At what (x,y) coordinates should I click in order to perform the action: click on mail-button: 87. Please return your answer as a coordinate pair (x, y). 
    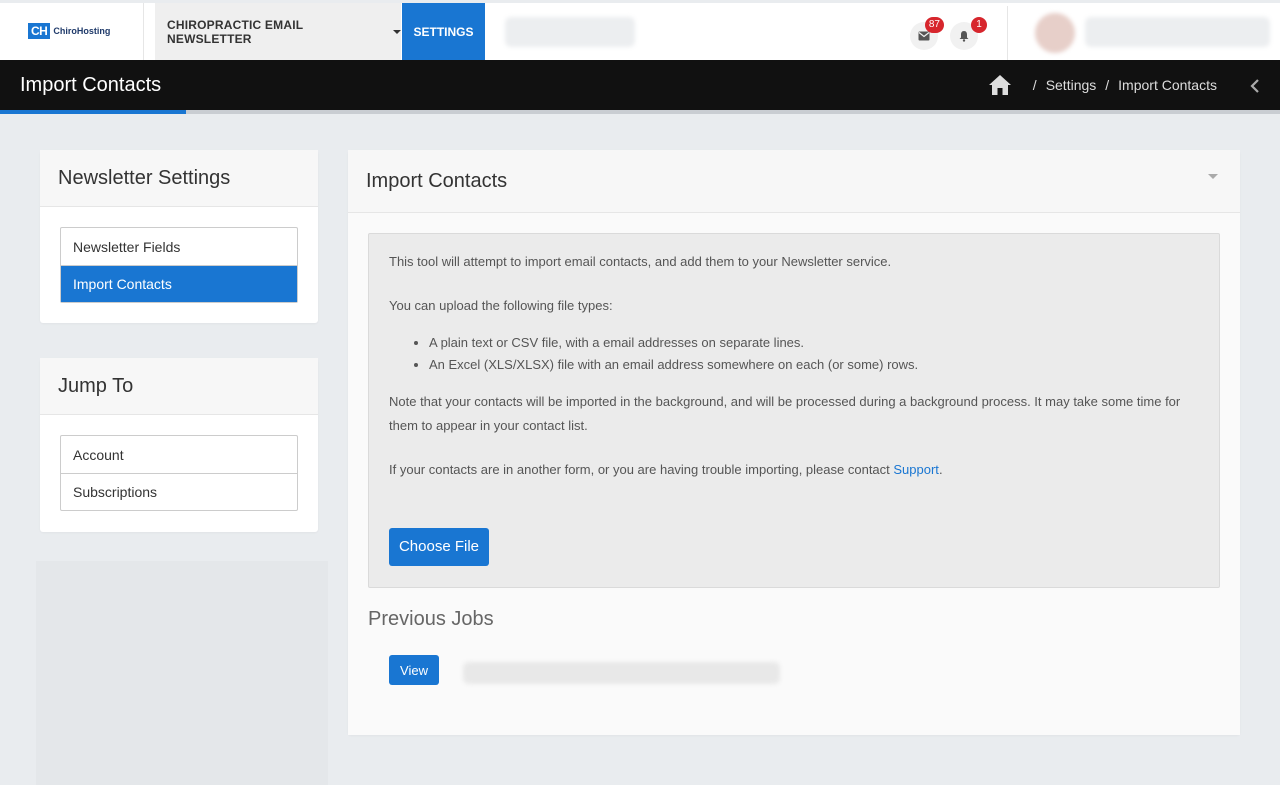
    Looking at the image, I should click on (927, 33).